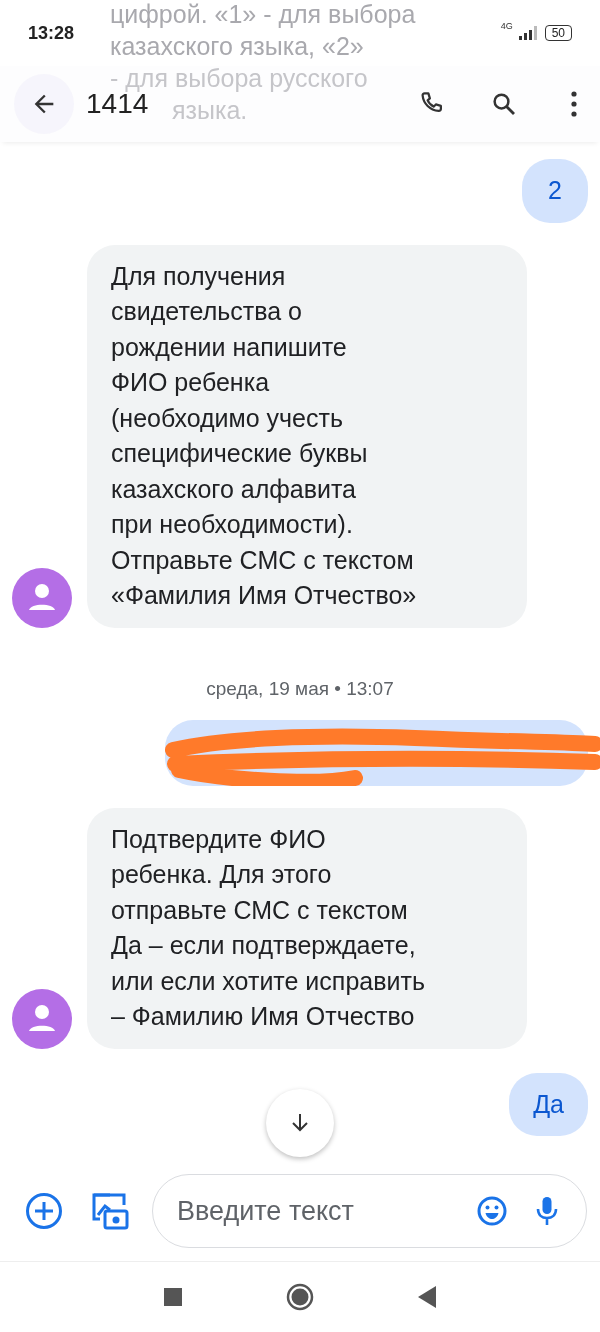  I want to click on text-input: Введите текст, so click(312, 1211).